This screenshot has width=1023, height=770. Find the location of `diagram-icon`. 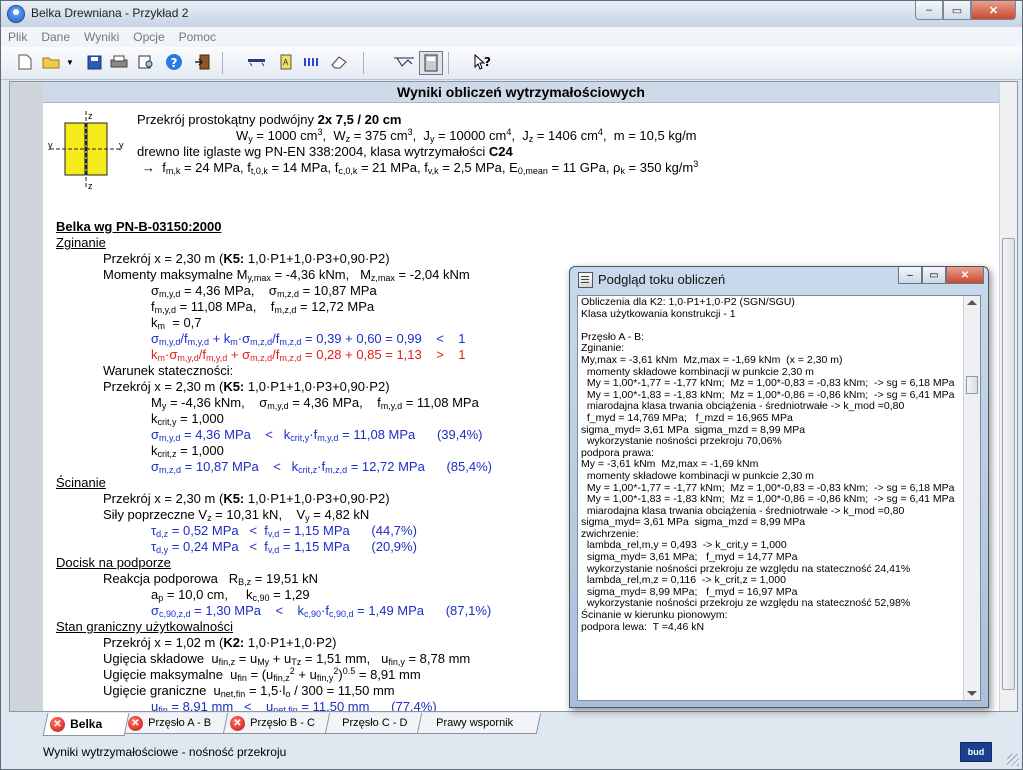

diagram-icon is located at coordinates (404, 62).